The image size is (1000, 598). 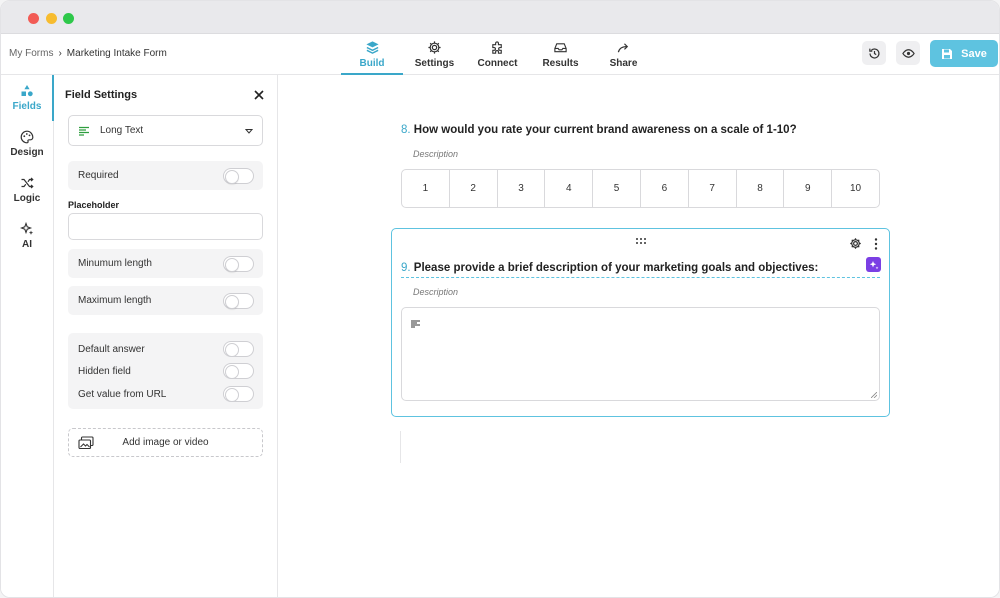 What do you see at coordinates (623, 63) in the screenshot?
I see `tab-share-label: Share` at bounding box center [623, 63].